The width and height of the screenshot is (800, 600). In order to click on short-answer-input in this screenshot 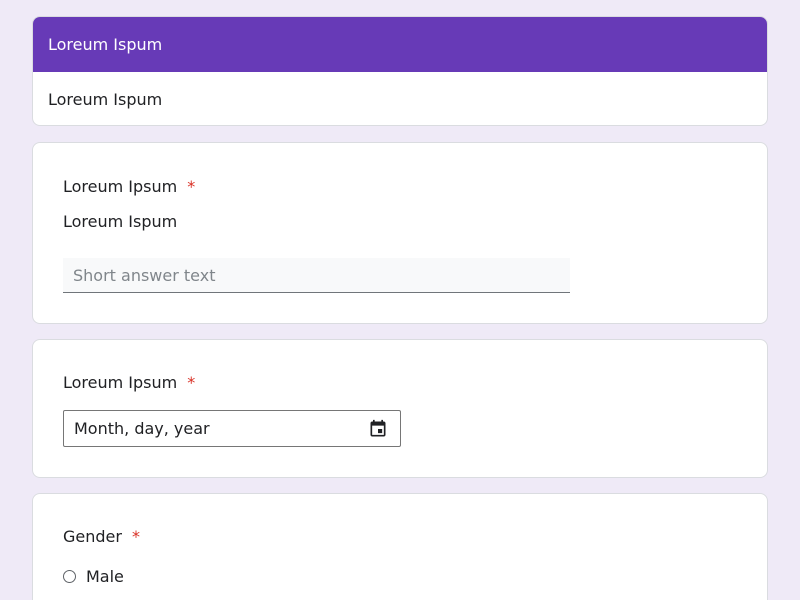, I will do `click(316, 275)`.